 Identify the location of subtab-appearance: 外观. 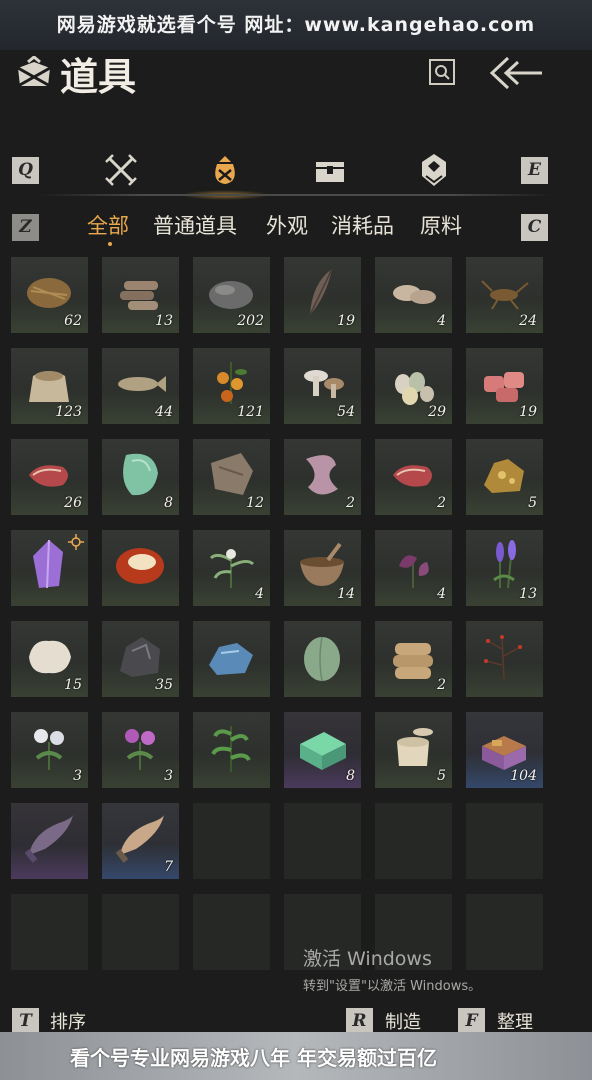
(287, 225).